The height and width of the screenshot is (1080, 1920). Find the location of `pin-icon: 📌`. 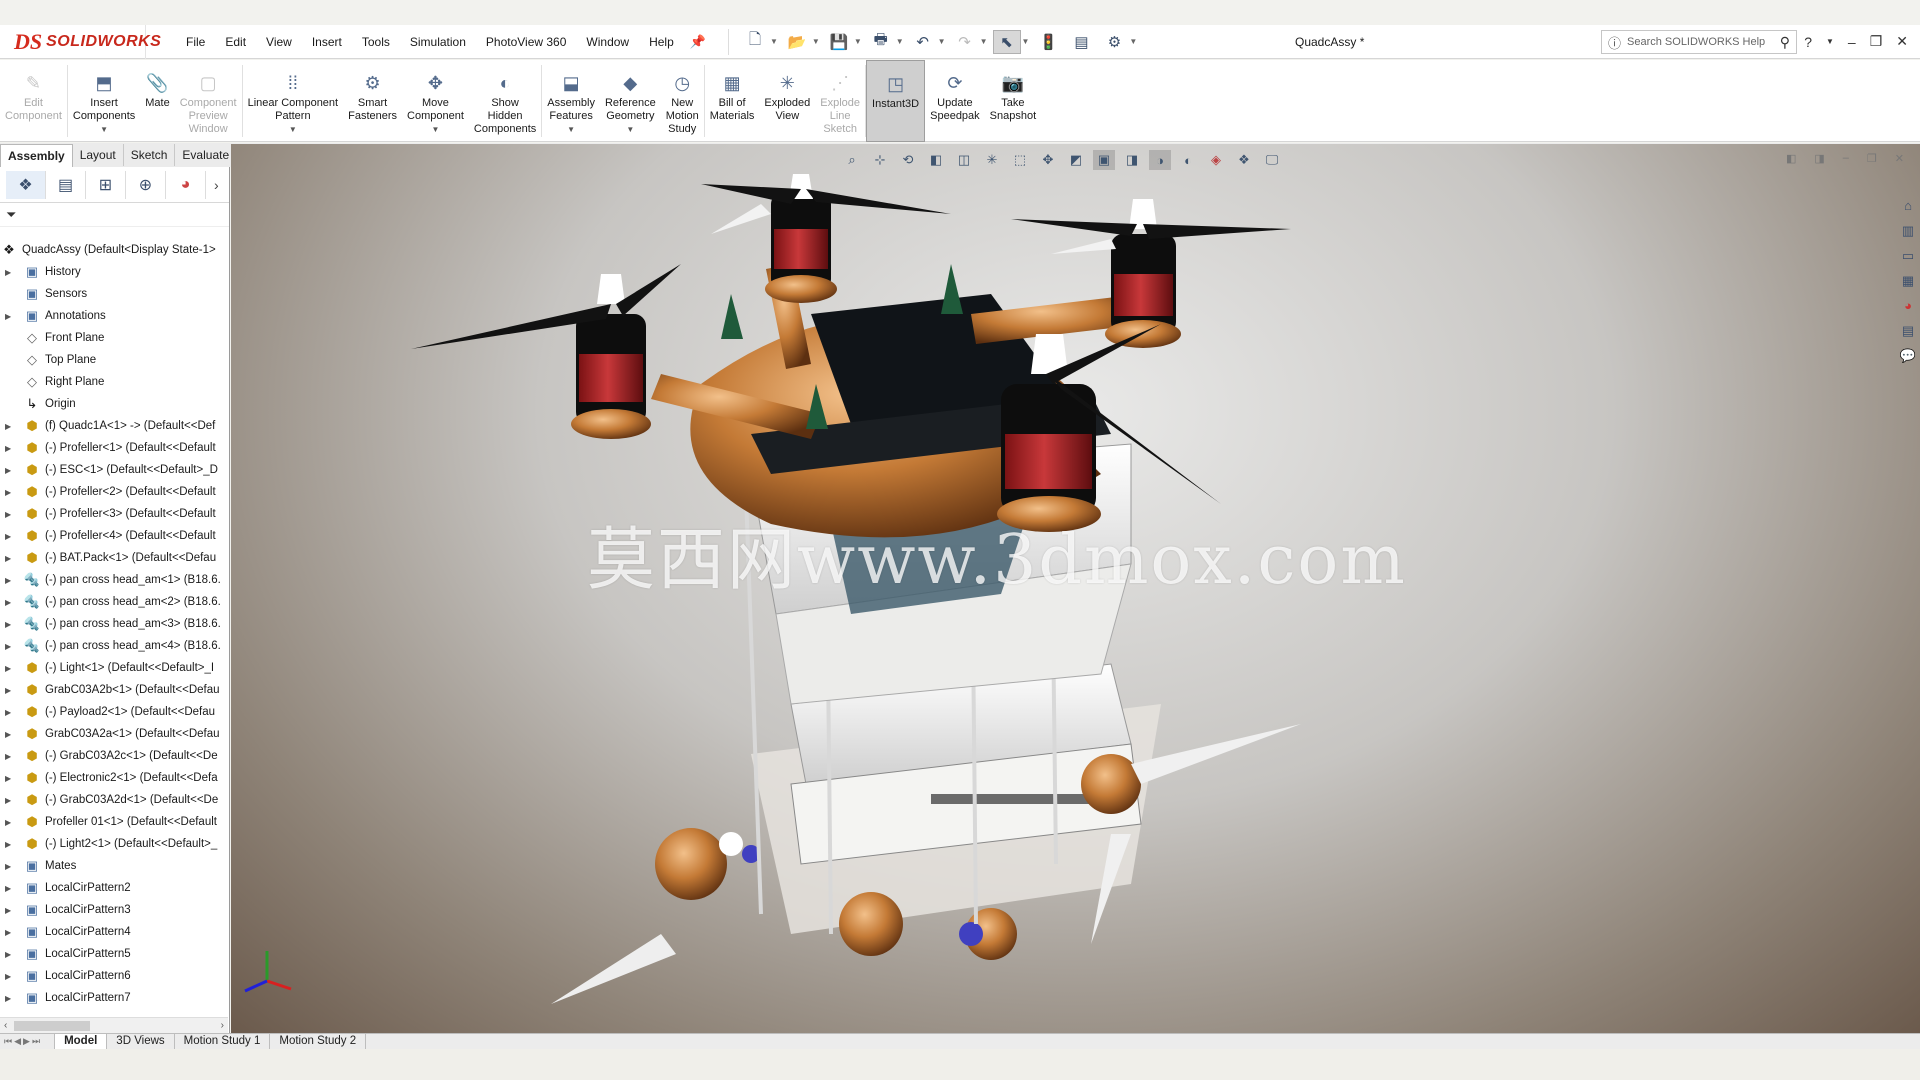

pin-icon: 📌 is located at coordinates (698, 42).